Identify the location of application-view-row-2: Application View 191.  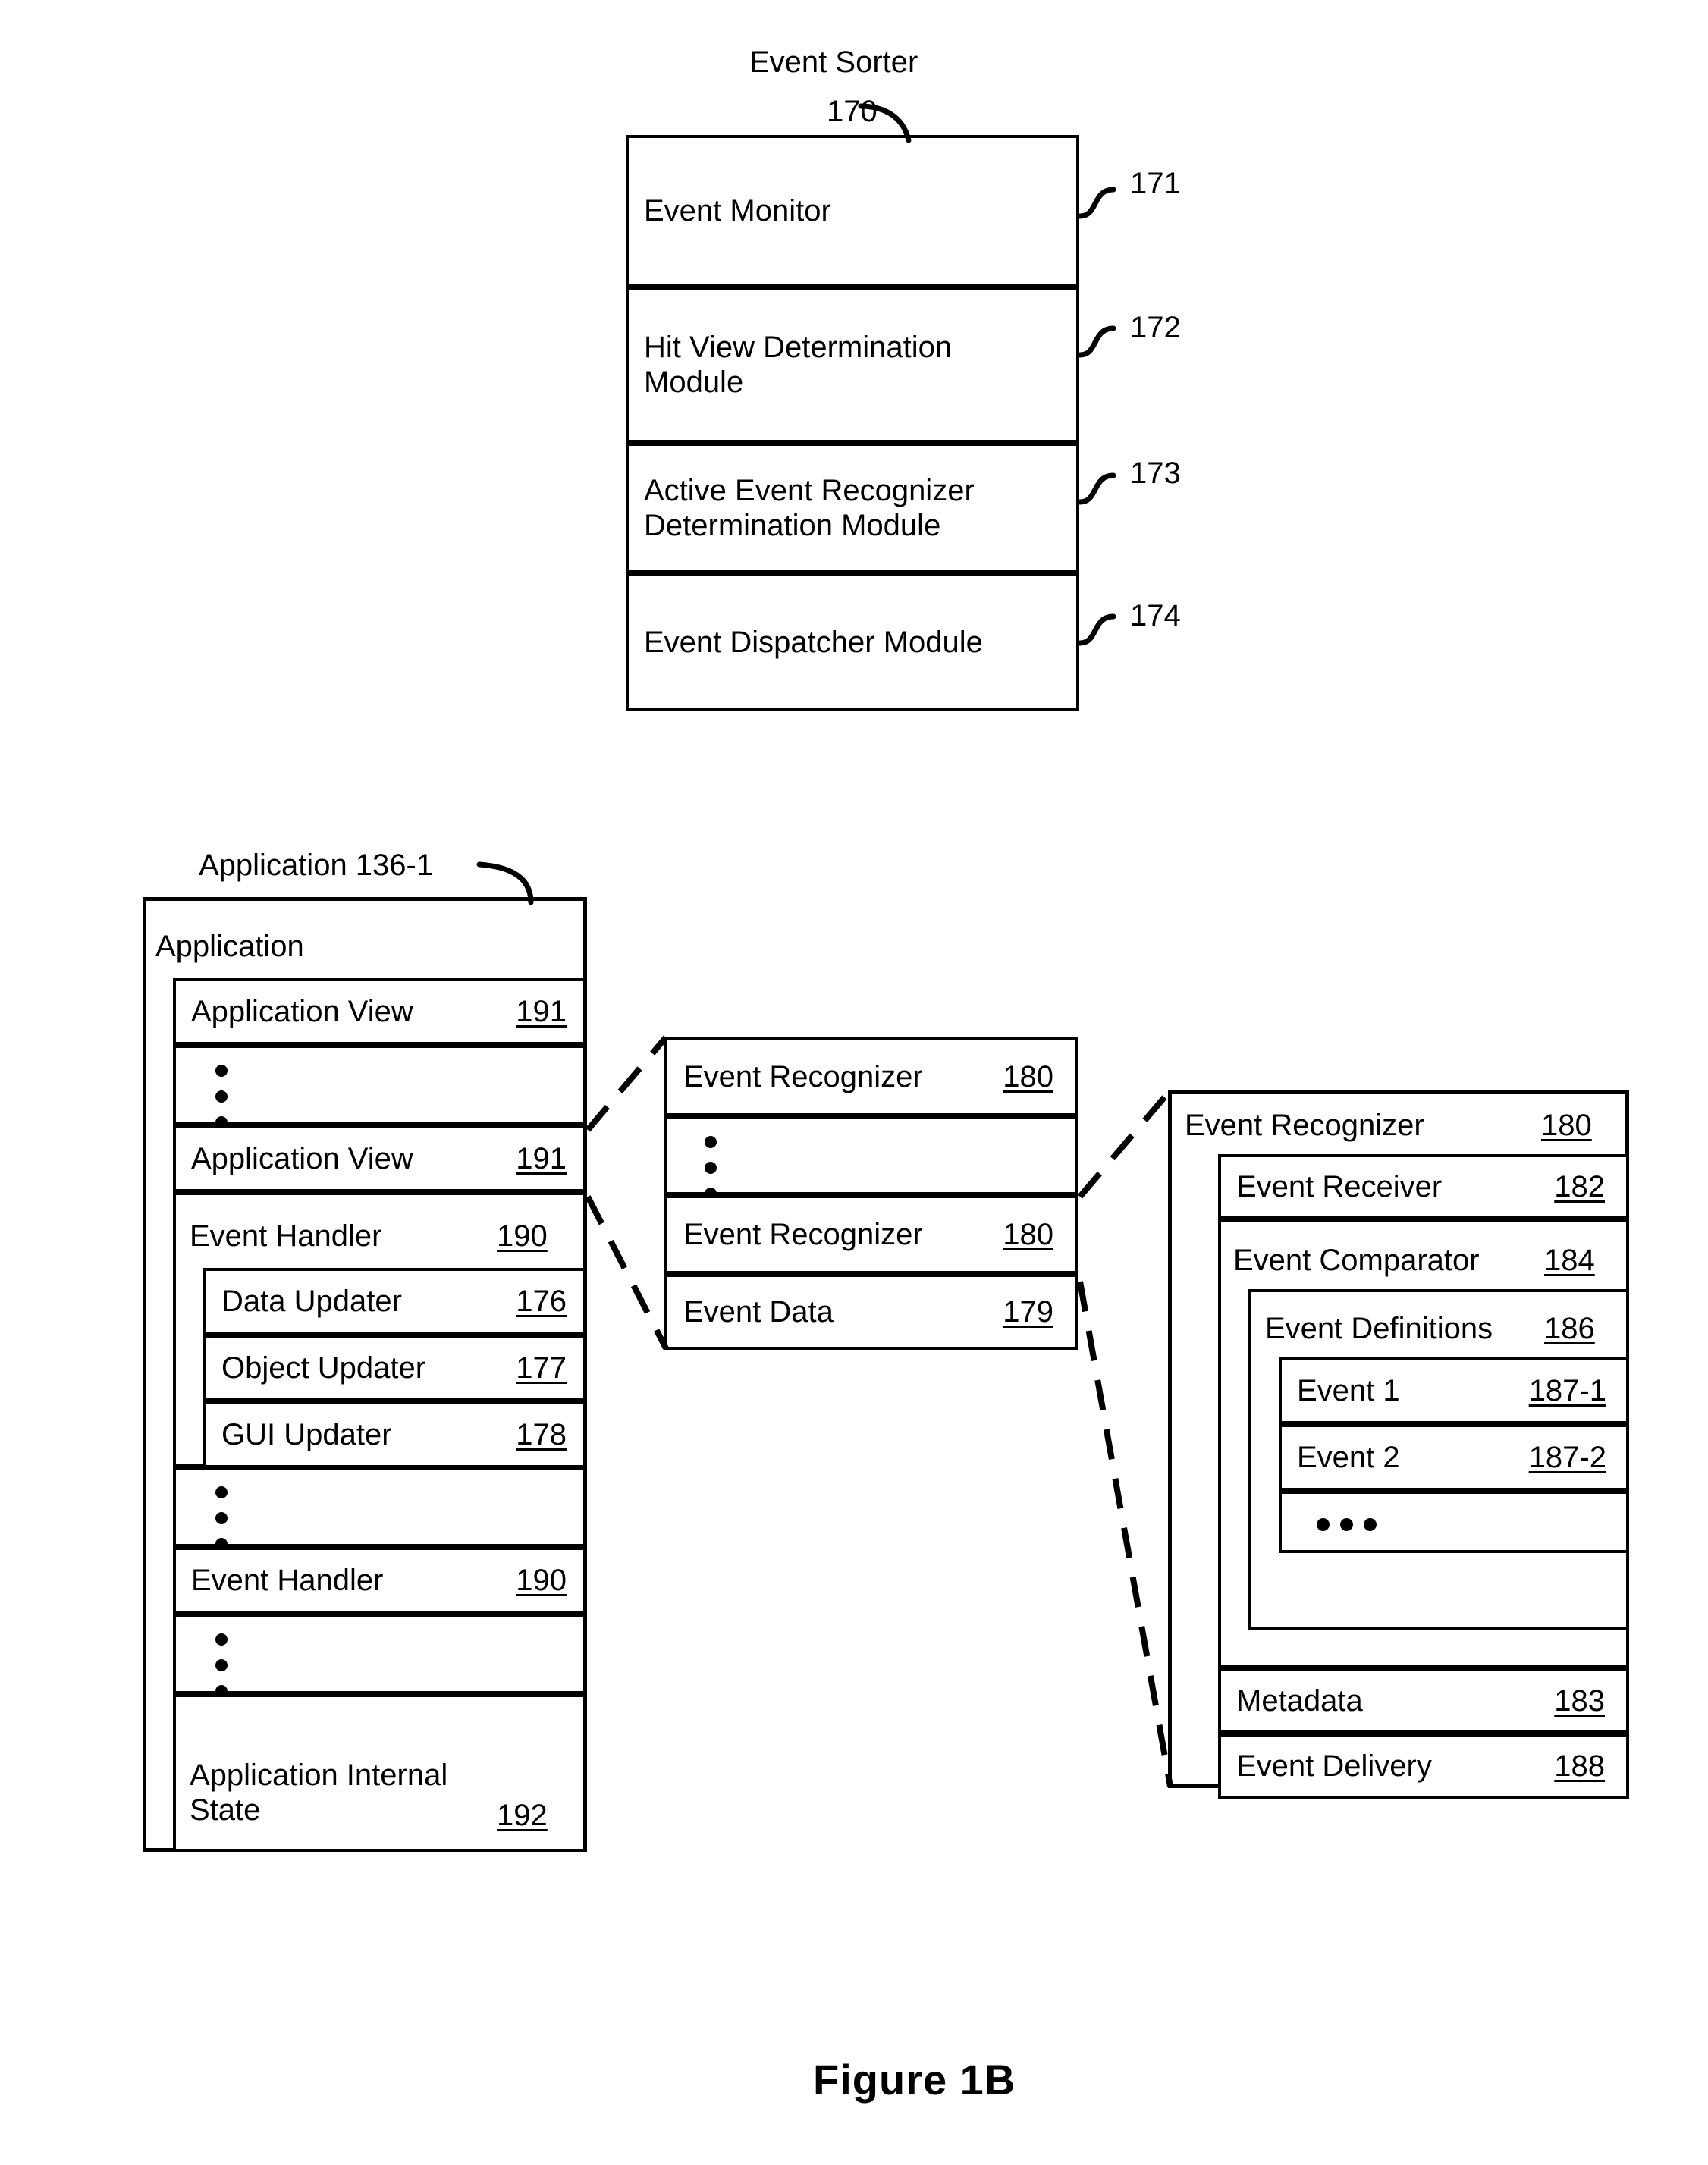
(379, 1158).